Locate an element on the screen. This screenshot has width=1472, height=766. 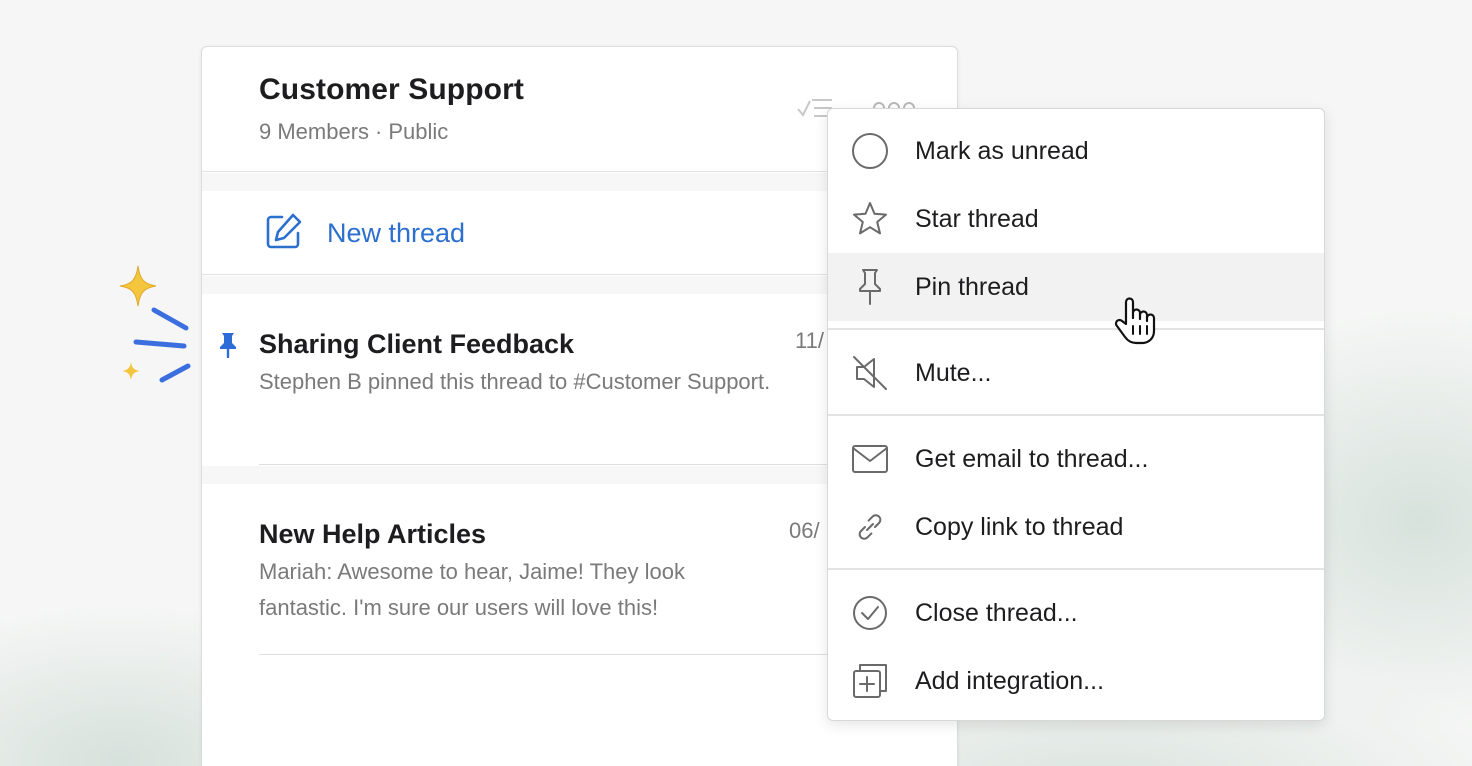
star-icon is located at coordinates (870, 219).